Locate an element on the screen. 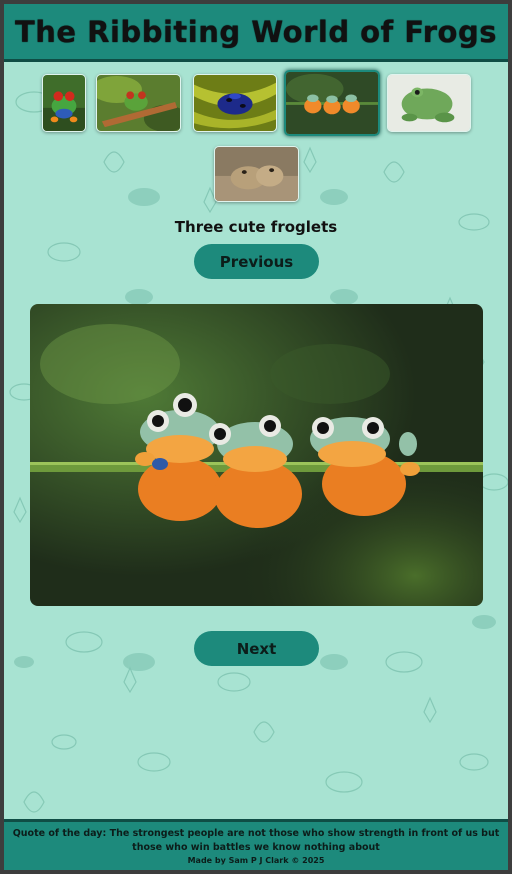 This screenshot has height=874, width=512. site-title: The Ribbiting World of Frogs is located at coordinates (256, 31).